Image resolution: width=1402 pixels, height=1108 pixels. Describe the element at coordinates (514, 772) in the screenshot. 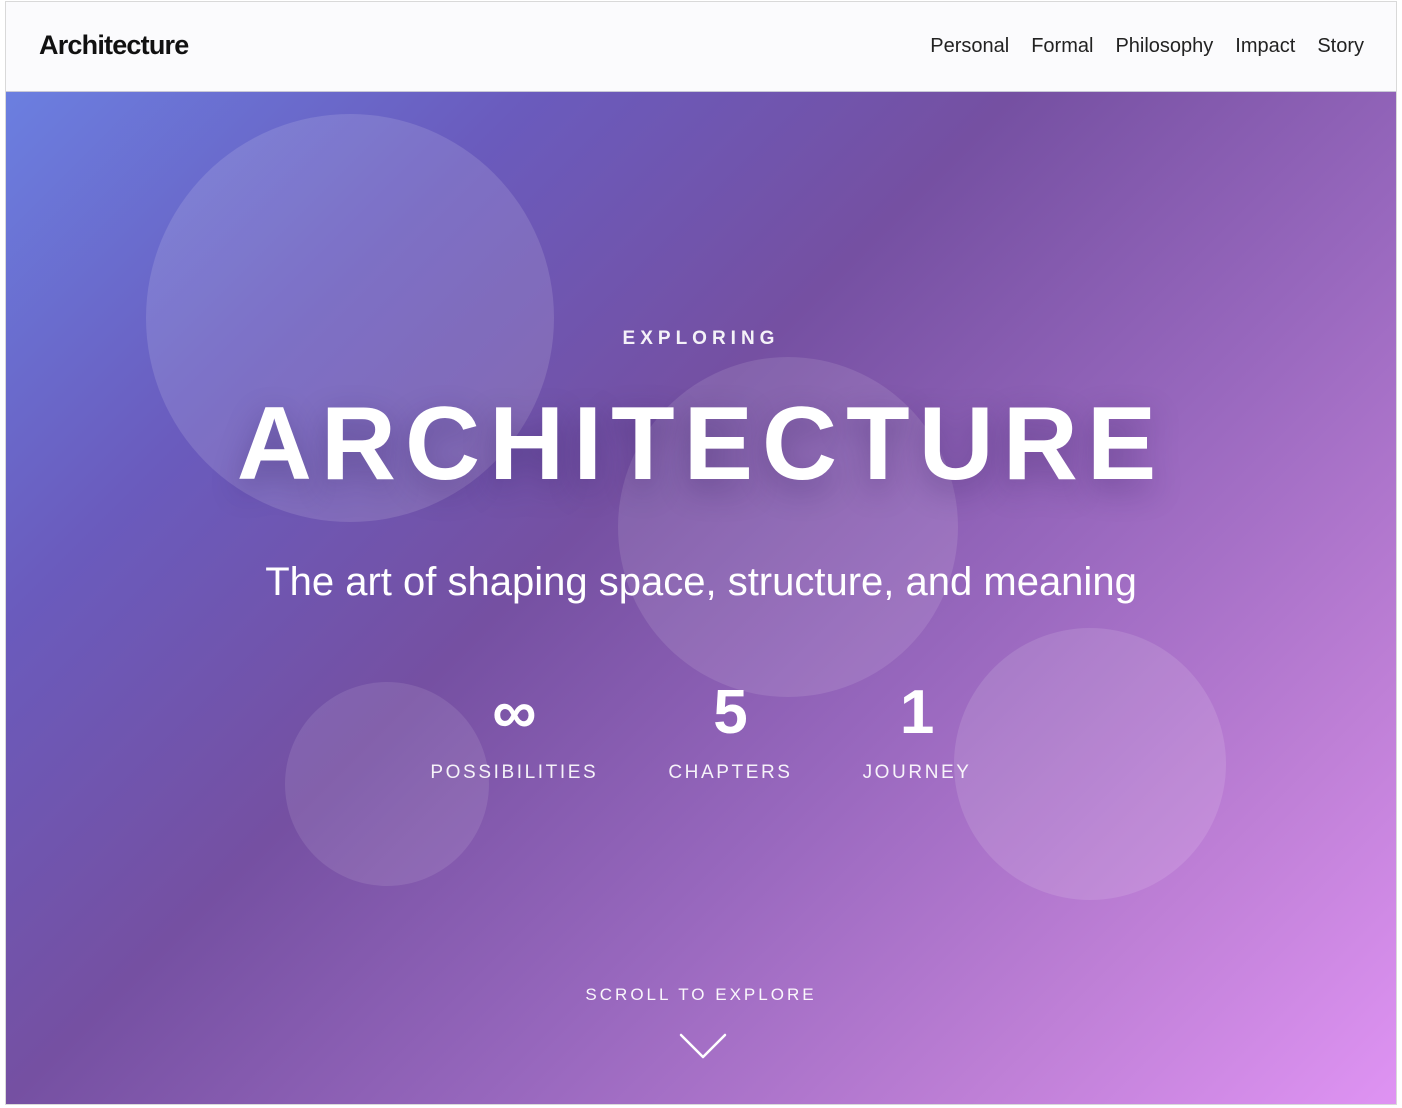

I see `stat-label: POSSIBILITIES` at that location.